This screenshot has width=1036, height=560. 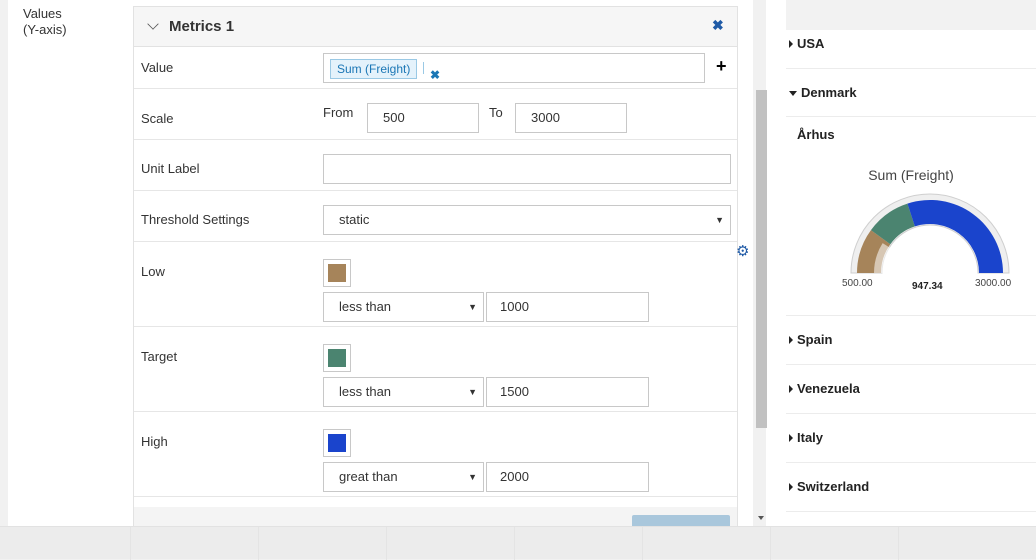 What do you see at coordinates (45, 29) in the screenshot?
I see `y-axis-label: (Y-axis)` at bounding box center [45, 29].